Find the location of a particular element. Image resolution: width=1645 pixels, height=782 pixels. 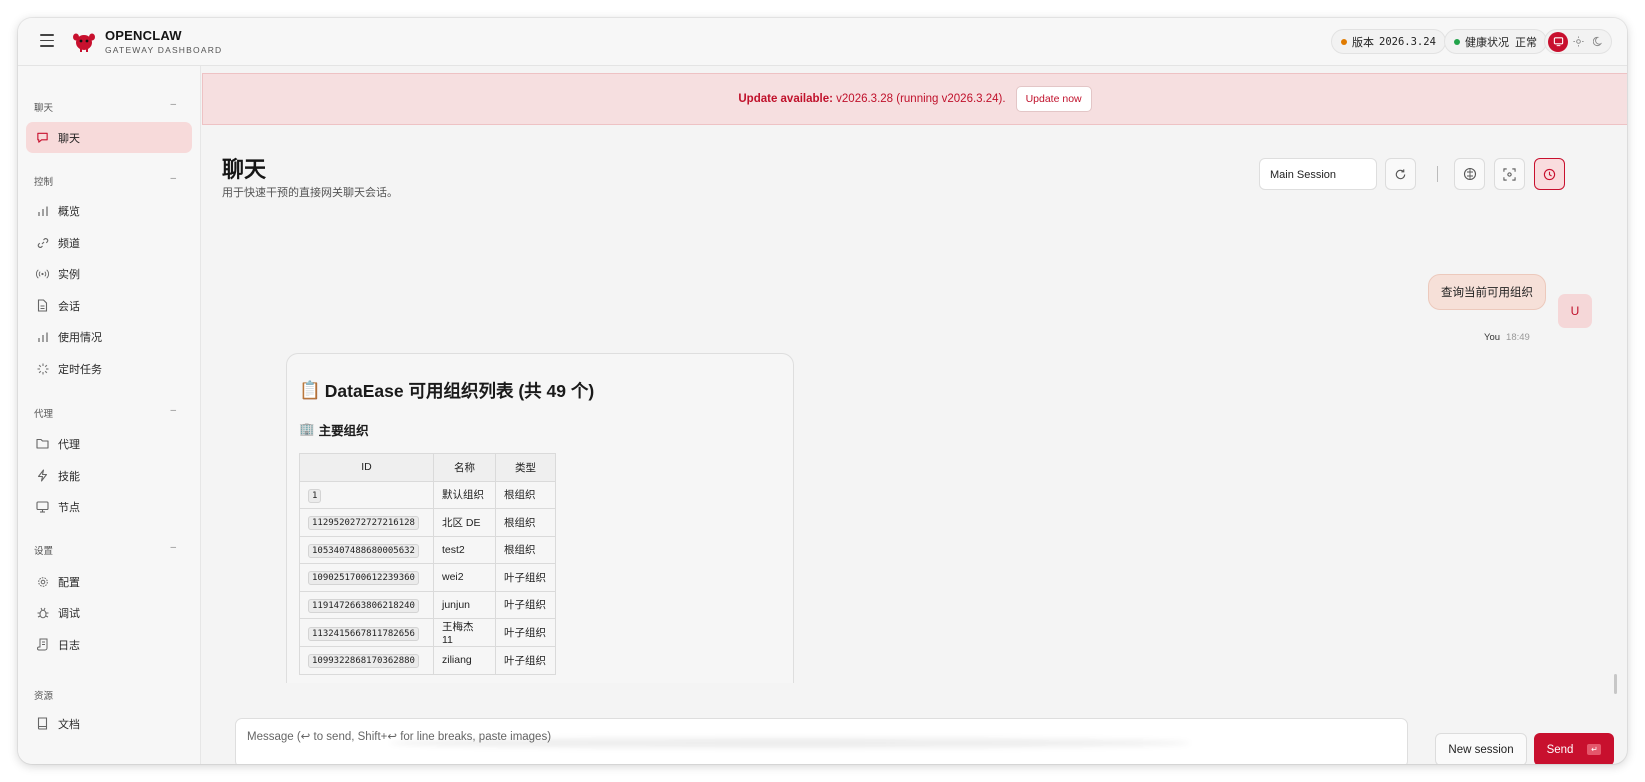

sidebar-group-label: 聊天 is located at coordinates (44, 108).